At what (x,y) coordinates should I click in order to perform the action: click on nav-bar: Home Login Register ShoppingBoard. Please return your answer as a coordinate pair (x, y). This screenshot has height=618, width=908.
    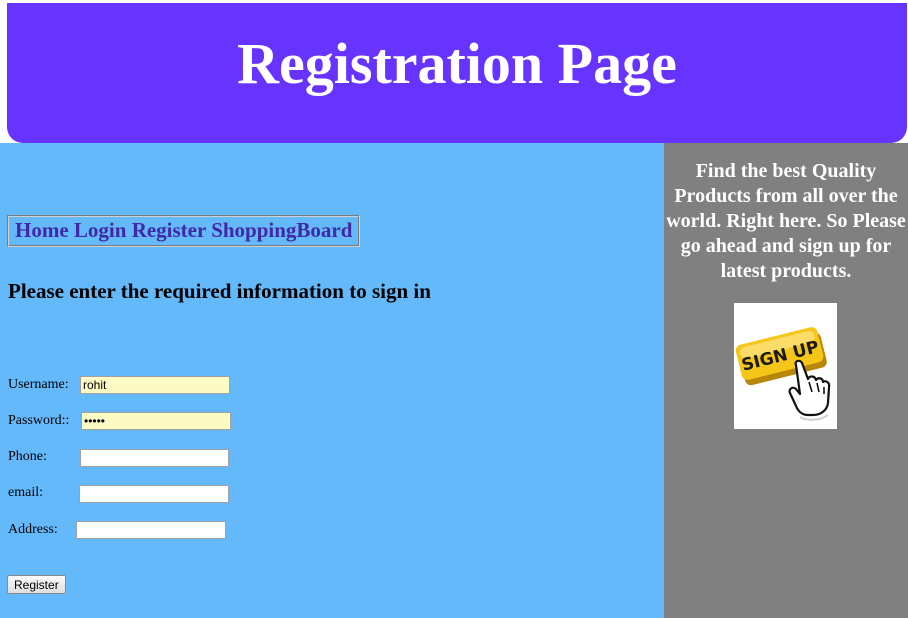
    Looking at the image, I should click on (184, 231).